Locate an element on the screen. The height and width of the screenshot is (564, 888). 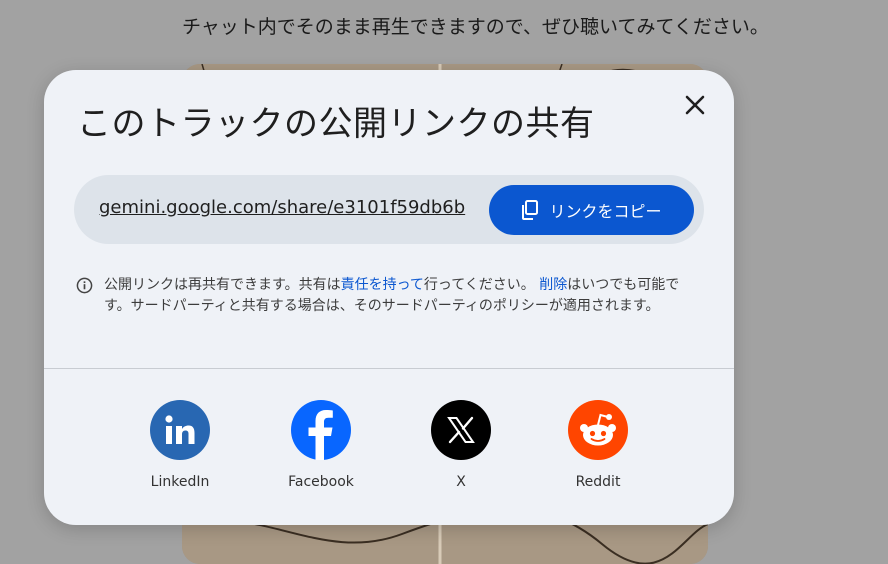
close-button is located at coordinates (695, 105).